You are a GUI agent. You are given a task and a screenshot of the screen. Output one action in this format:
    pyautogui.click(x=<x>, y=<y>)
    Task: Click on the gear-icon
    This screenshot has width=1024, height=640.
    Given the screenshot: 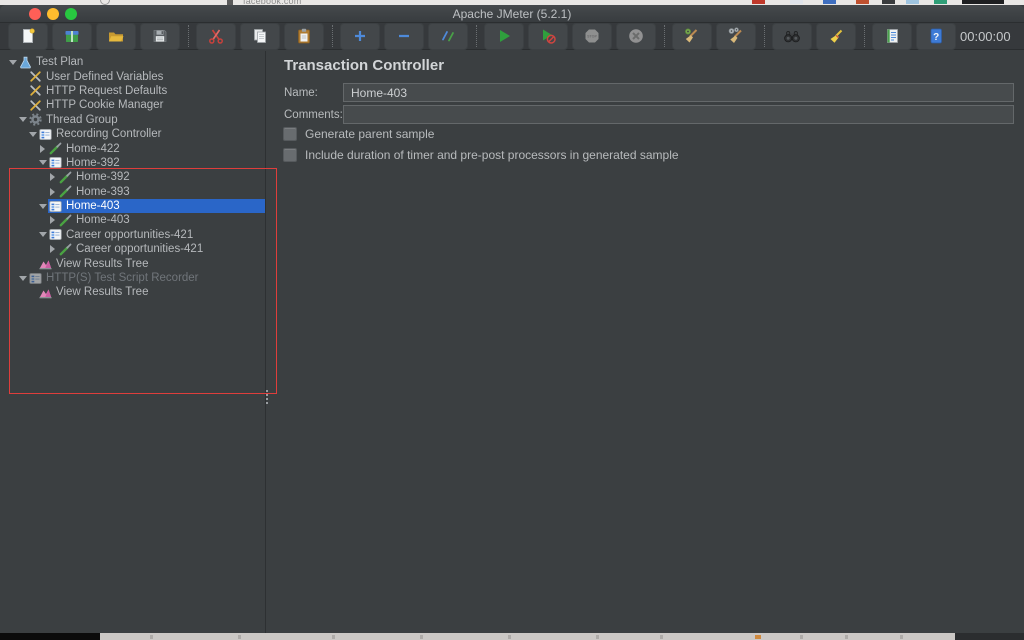 What is the action you would take?
    pyautogui.click(x=35, y=119)
    